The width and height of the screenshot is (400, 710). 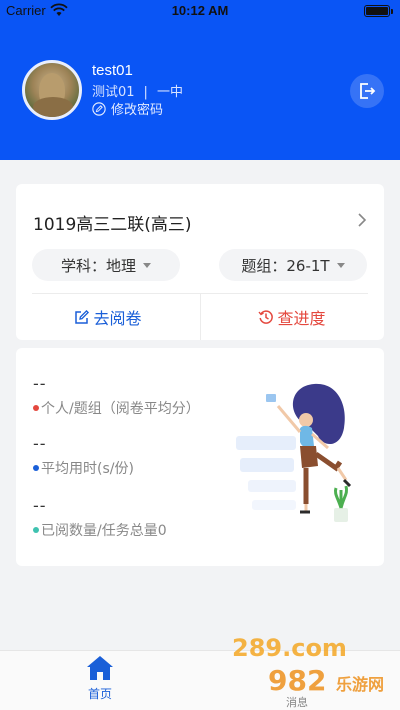 I want to click on stat-average-time: -- 平均用时(s/份), so click(x=83, y=456).